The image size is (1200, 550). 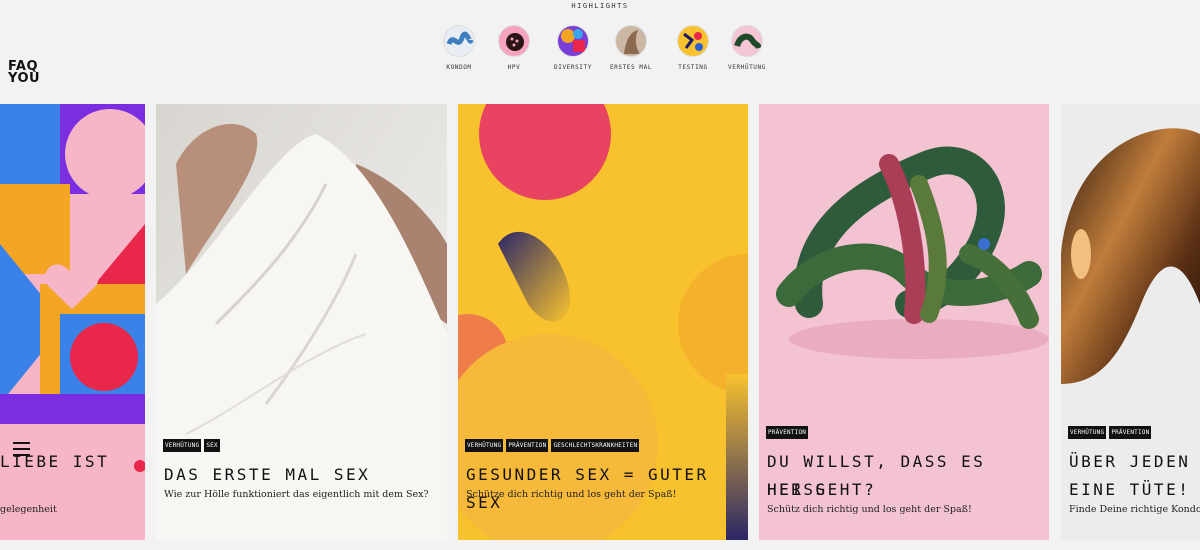 I want to click on card-subtitle: gelegenheit, so click(x=28, y=509).